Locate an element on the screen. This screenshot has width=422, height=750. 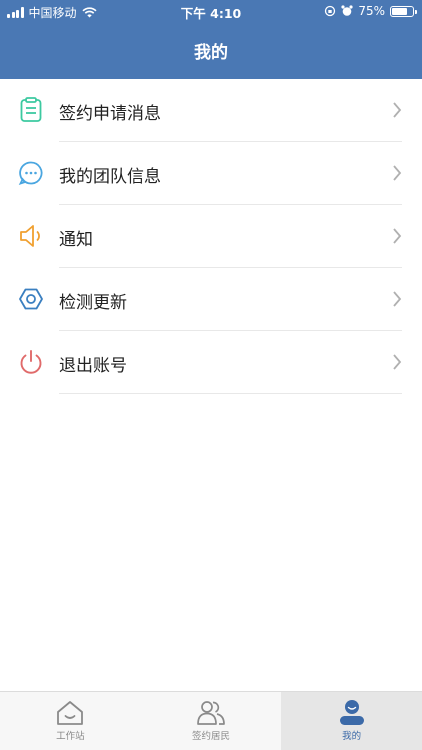
battery-icon is located at coordinates (403, 11).